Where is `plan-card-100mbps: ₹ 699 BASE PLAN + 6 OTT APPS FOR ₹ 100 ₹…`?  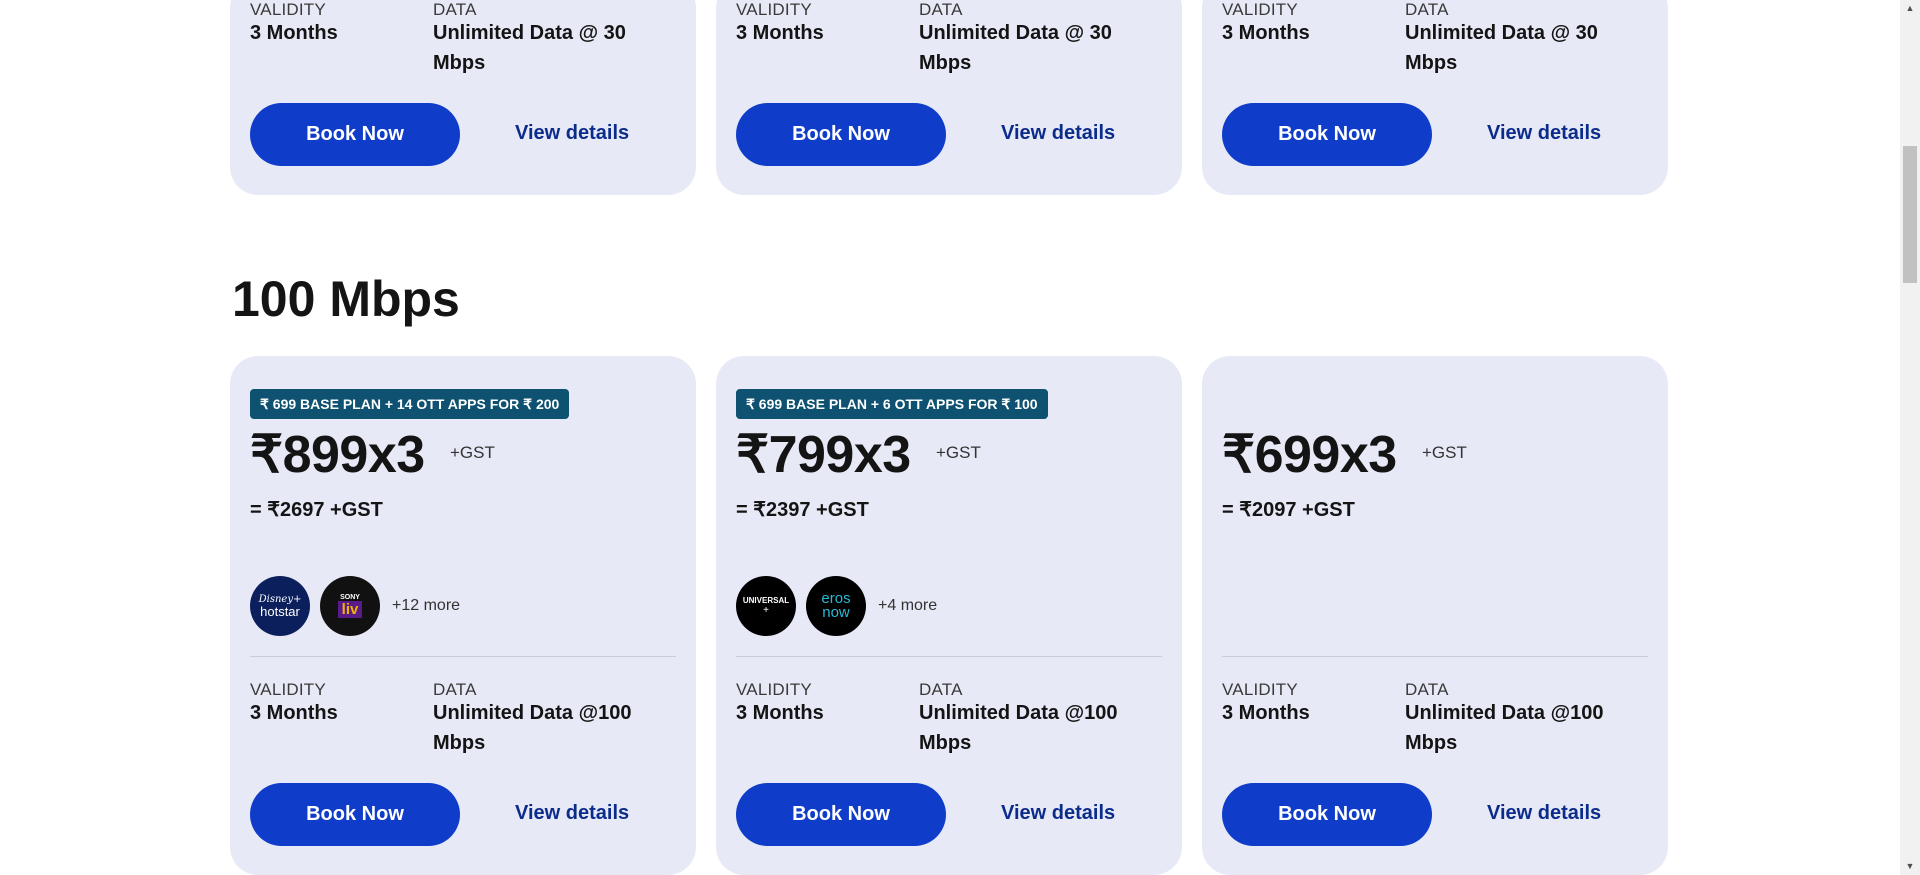 plan-card-100mbps: ₹ 699 BASE PLAN + 6 OTT APPS FOR ₹ 100 ₹… is located at coordinates (949, 615).